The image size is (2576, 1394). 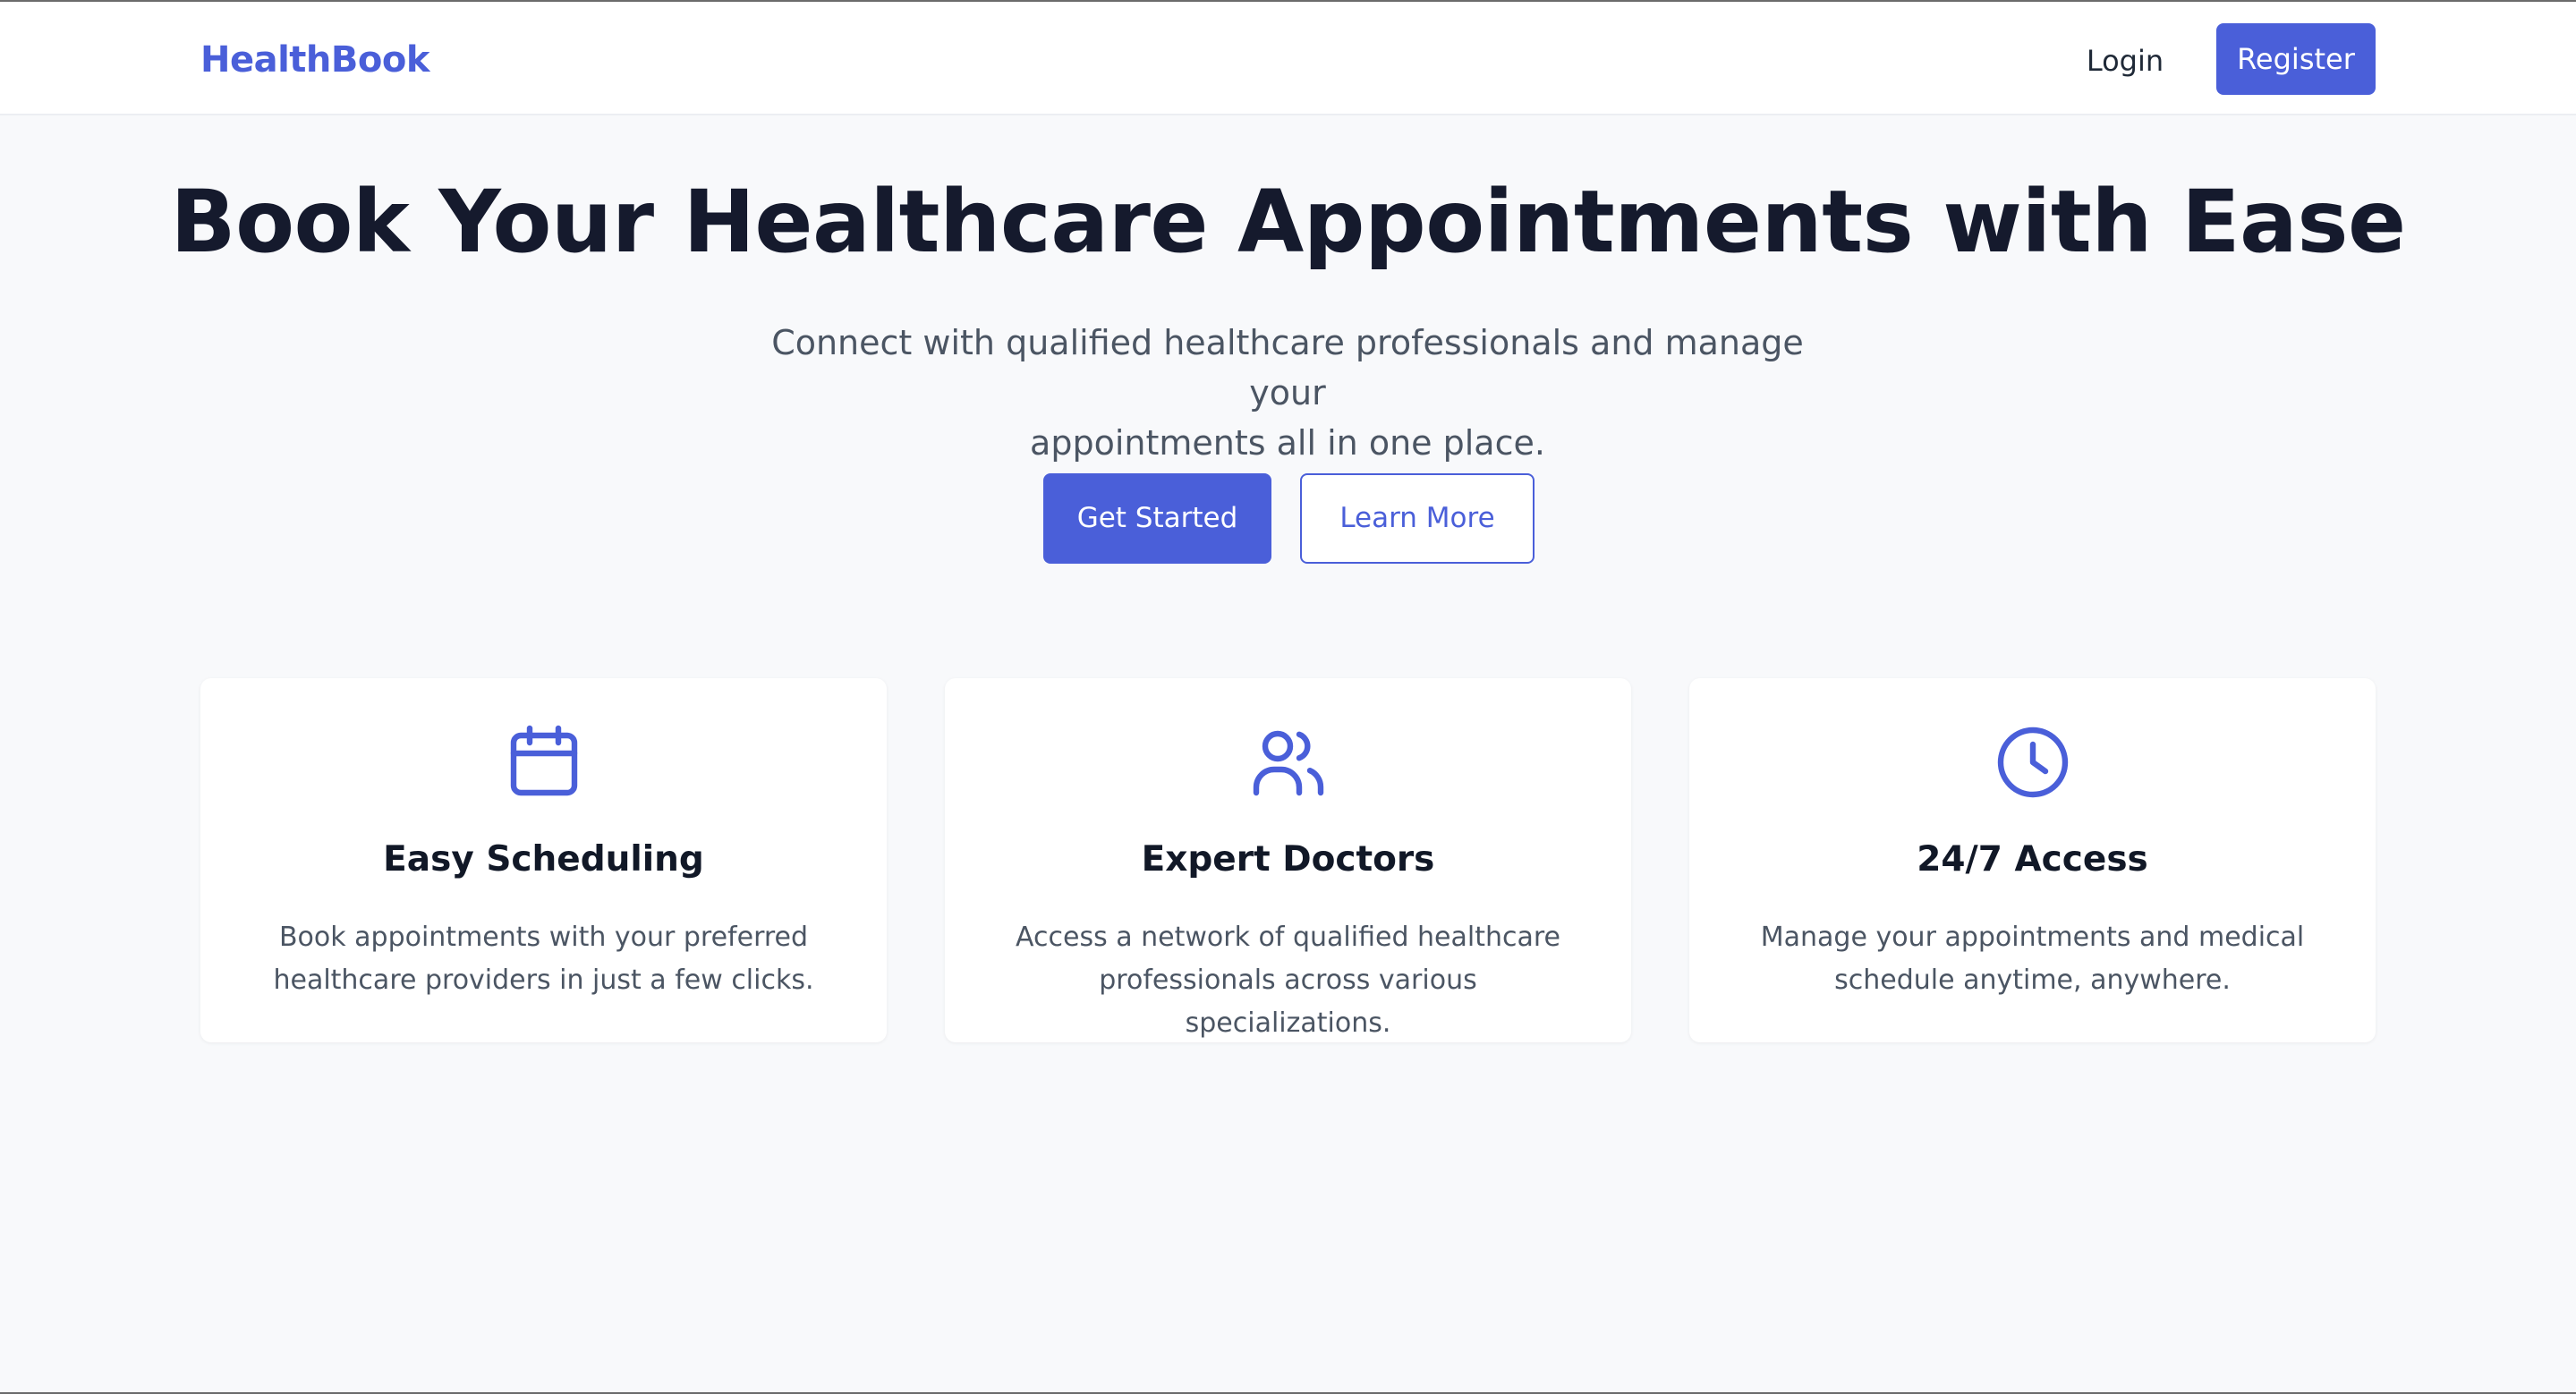 I want to click on calendar-icon, so click(x=544, y=762).